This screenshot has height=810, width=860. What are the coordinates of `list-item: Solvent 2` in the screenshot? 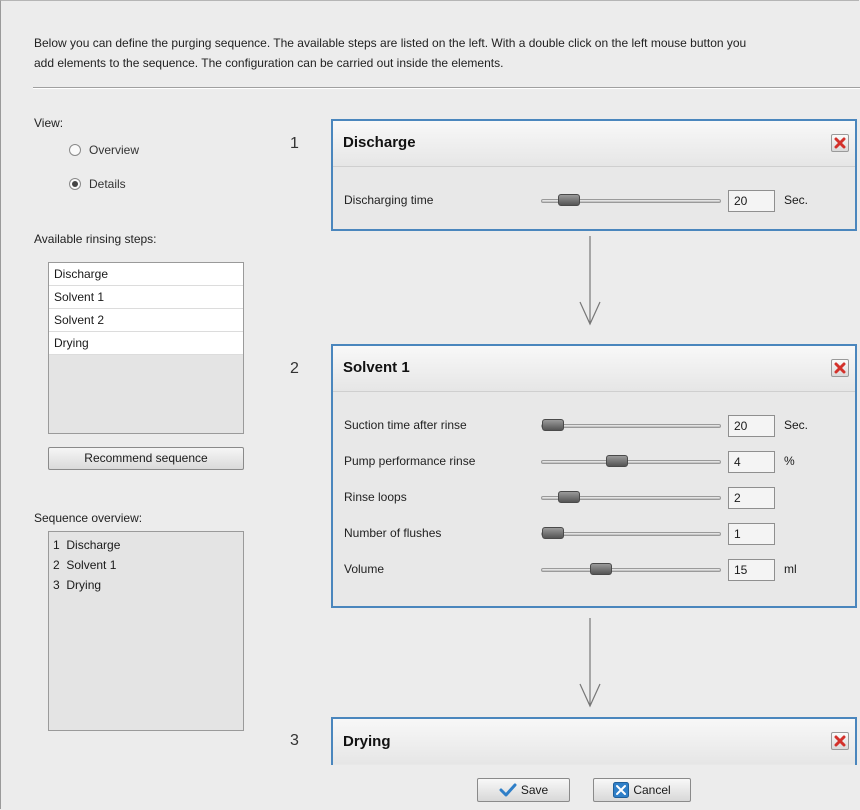 It's located at (146, 320).